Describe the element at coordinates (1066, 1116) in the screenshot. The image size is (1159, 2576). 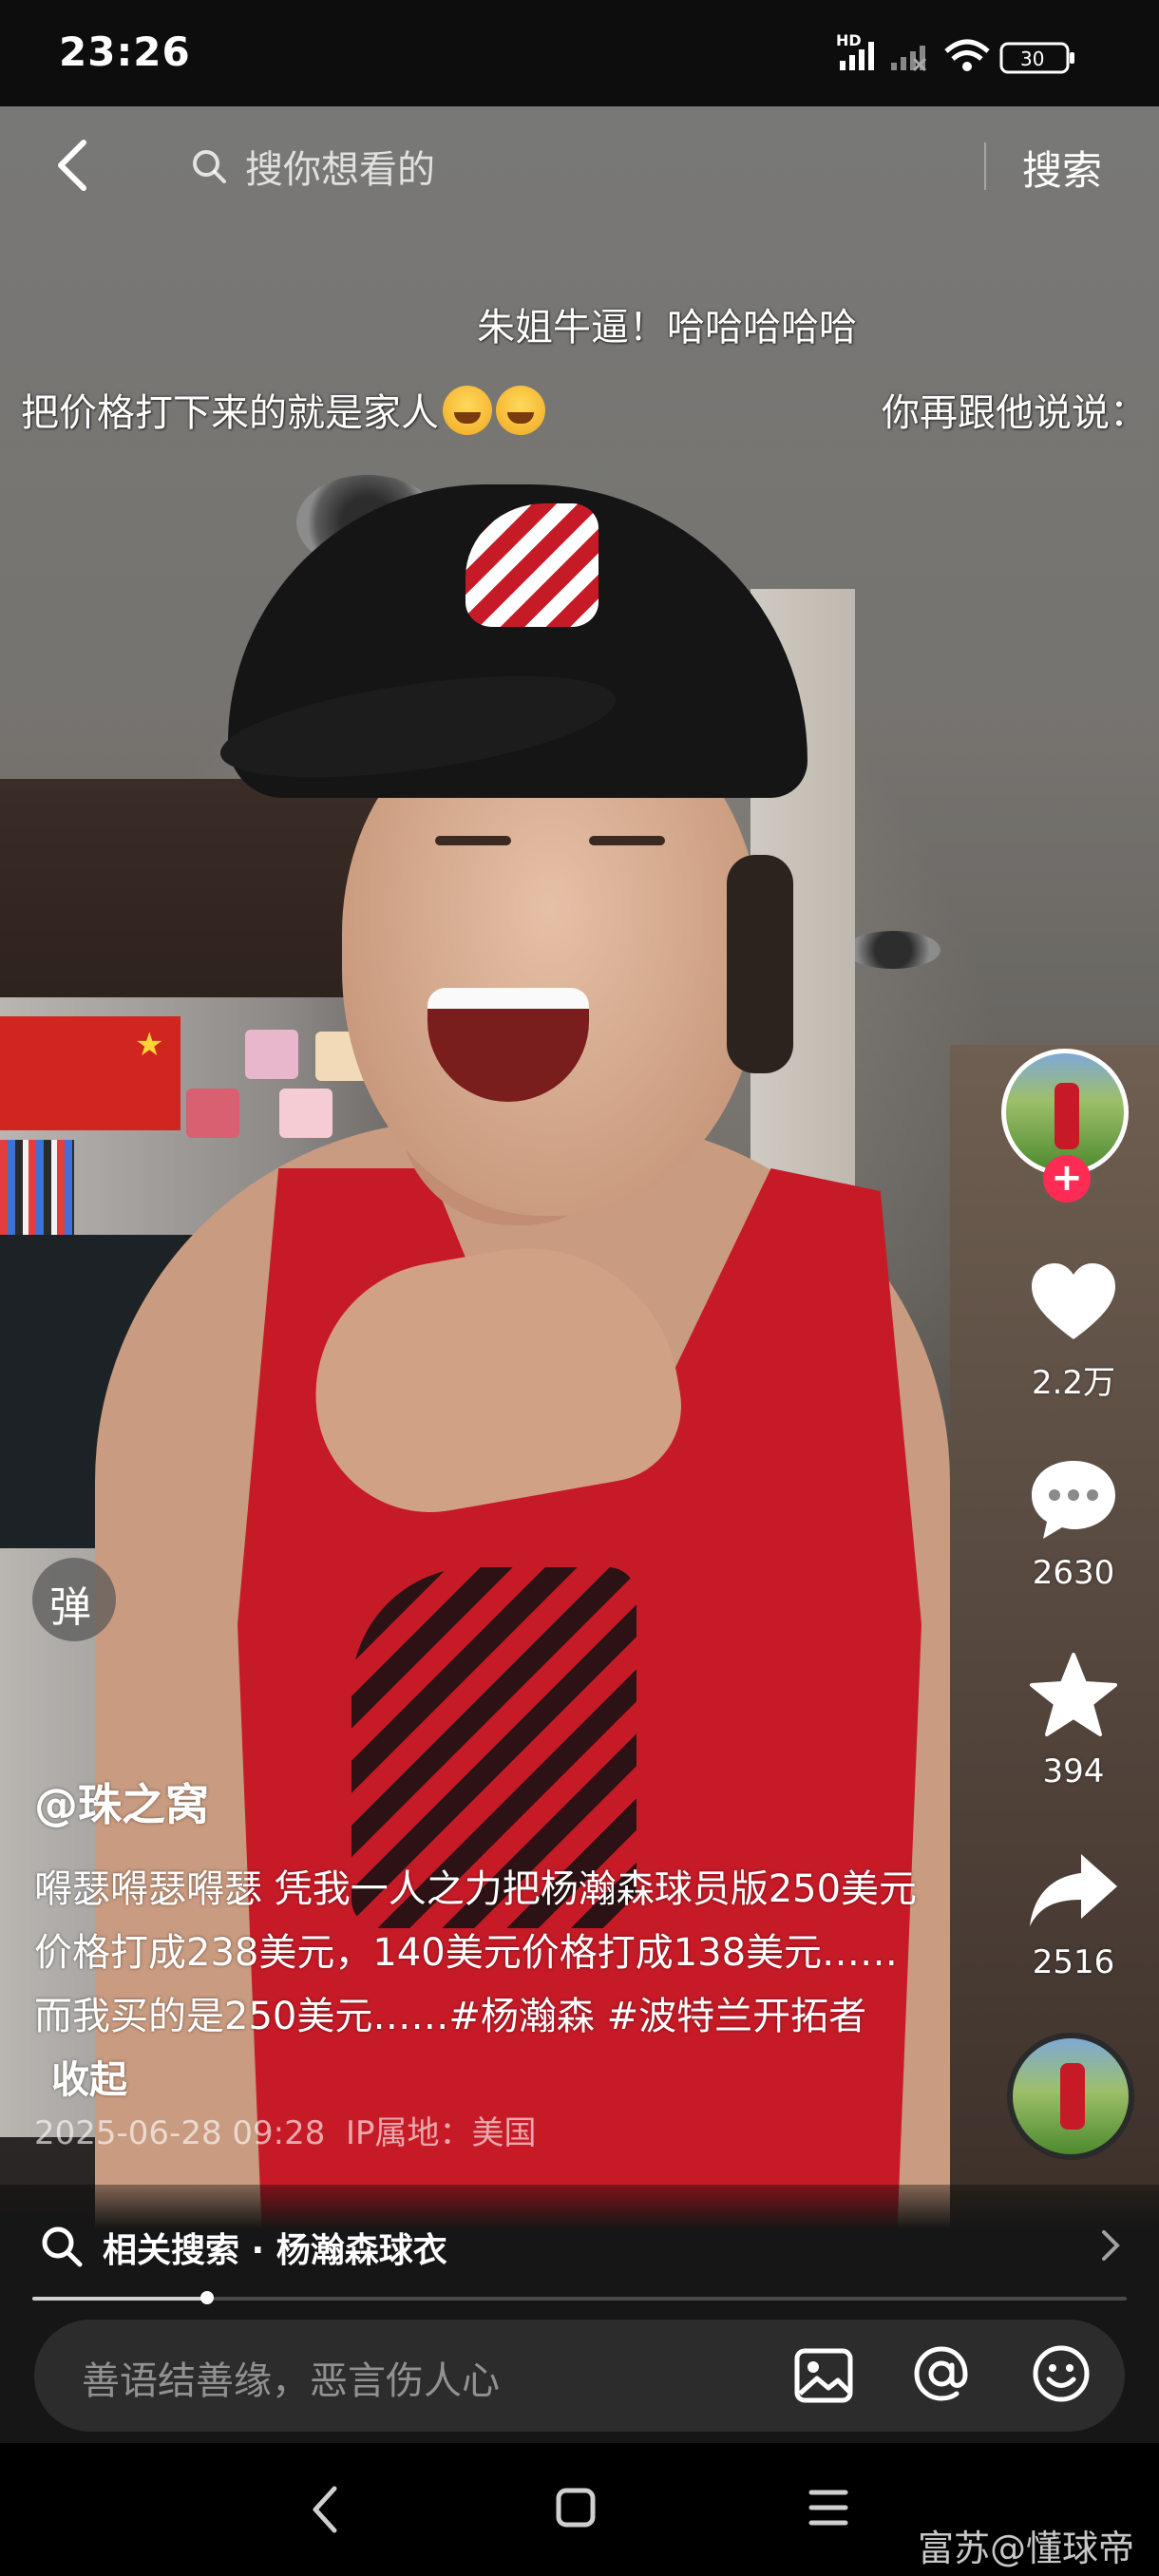
I see `avatar-figure` at that location.